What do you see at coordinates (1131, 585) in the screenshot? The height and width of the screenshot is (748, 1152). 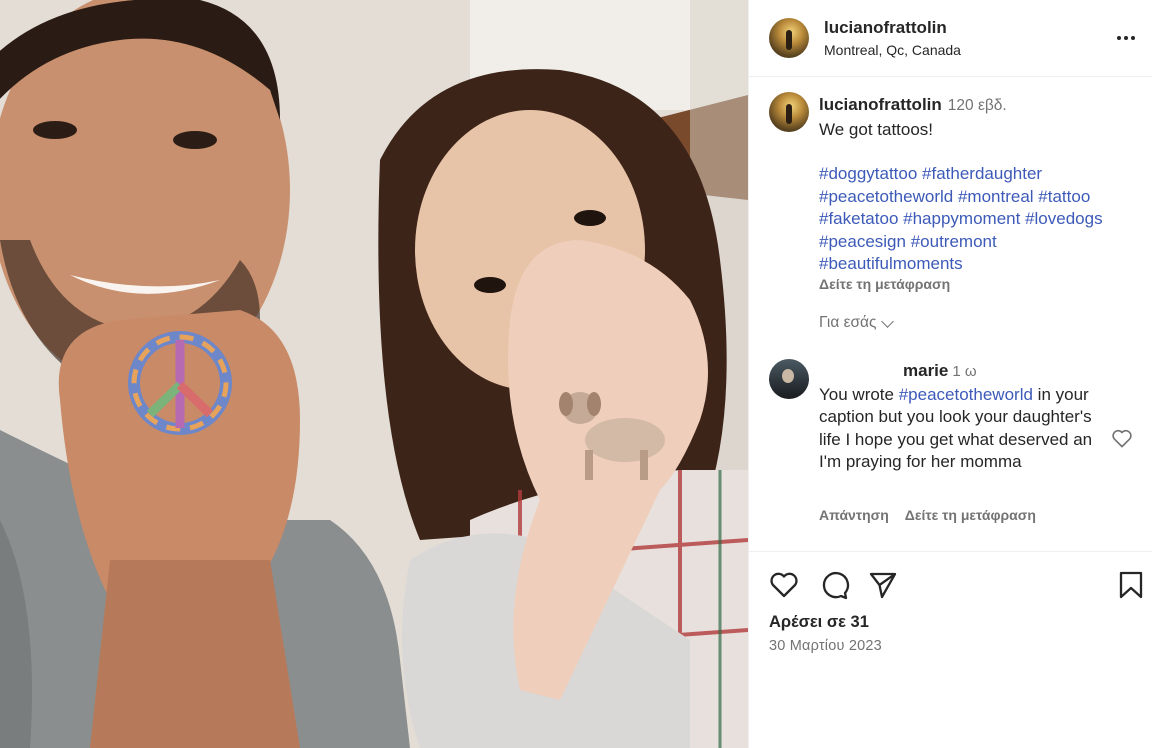 I see `bookmark-icon` at bounding box center [1131, 585].